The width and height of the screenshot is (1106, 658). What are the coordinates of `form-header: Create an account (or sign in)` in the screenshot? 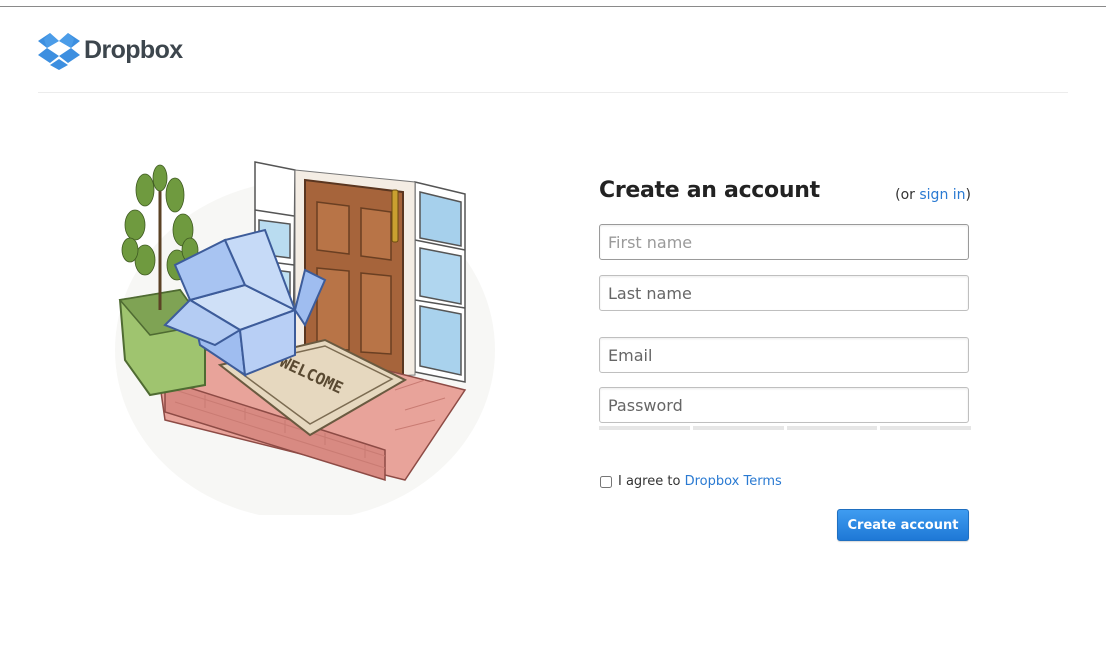 It's located at (785, 196).